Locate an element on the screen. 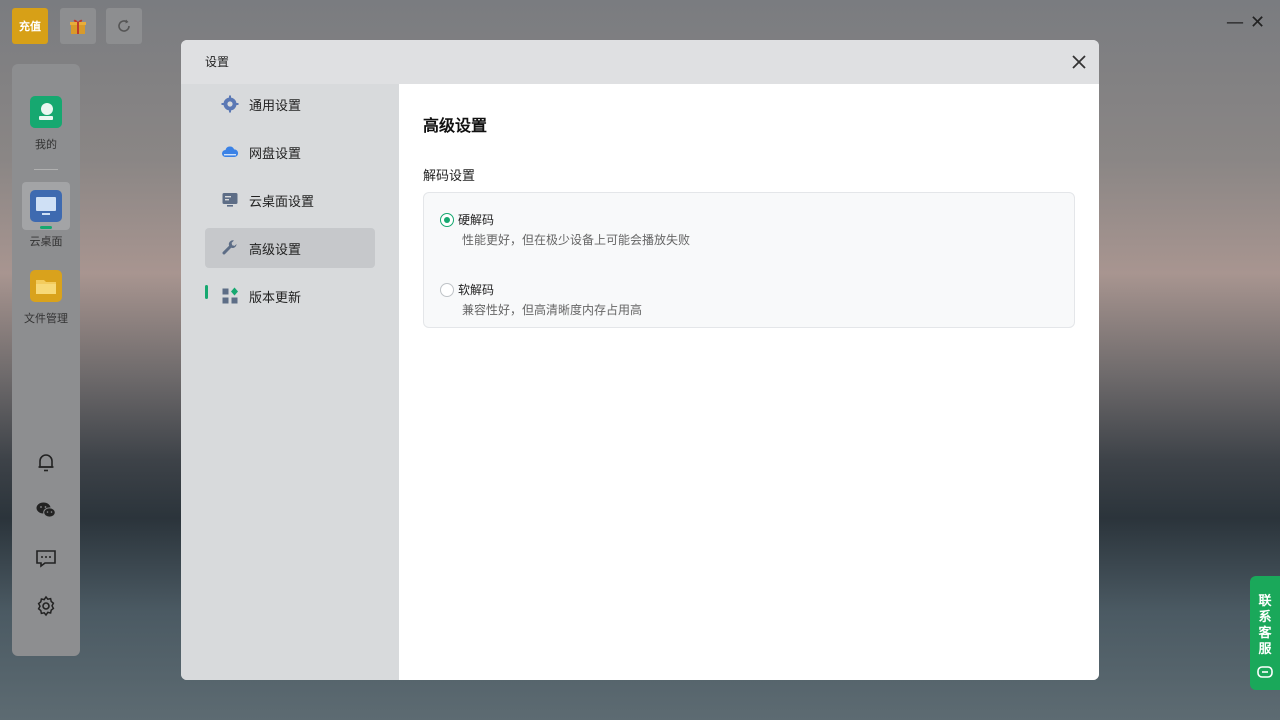 This screenshot has height=720, width=1280. dock-item-files: 文件管理 is located at coordinates (46, 298).